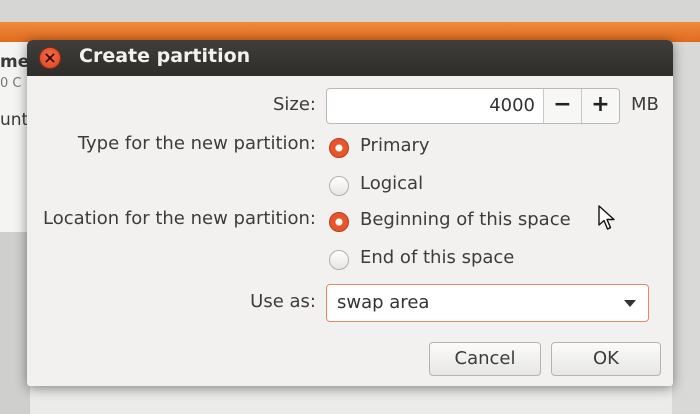 The width and height of the screenshot is (700, 414). Describe the element at coordinates (395, 145) in the screenshot. I see `radio-primary-label: Primary` at that location.